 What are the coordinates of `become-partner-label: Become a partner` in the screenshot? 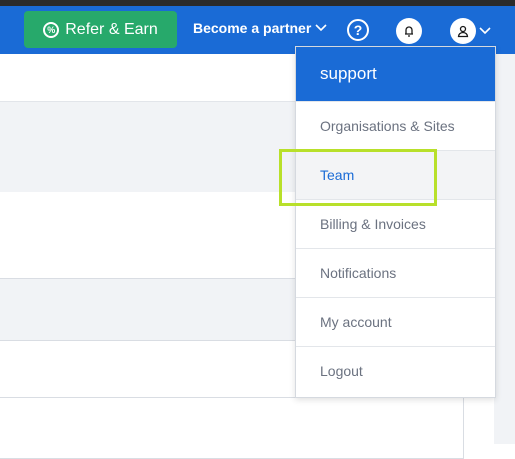 It's located at (252, 28).